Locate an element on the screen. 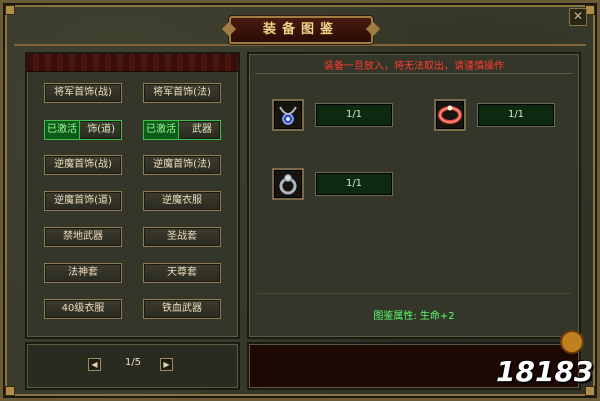 The image size is (600, 401). necklace-icon is located at coordinates (288, 115).